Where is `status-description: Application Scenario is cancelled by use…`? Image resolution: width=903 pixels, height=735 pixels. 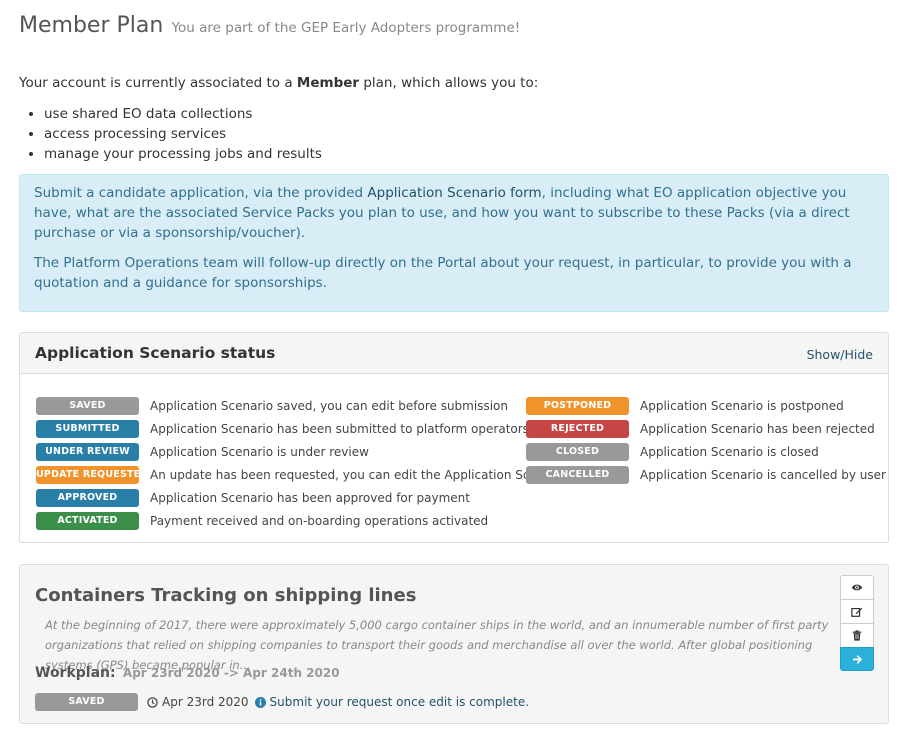 status-description: Application Scenario is cancelled by use… is located at coordinates (763, 474).